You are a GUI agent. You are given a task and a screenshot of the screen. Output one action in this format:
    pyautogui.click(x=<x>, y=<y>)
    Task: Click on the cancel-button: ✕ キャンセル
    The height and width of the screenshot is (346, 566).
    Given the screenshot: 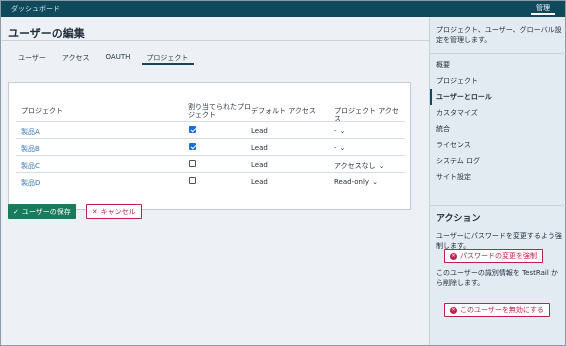 What is the action you would take?
    pyautogui.click(x=113, y=211)
    